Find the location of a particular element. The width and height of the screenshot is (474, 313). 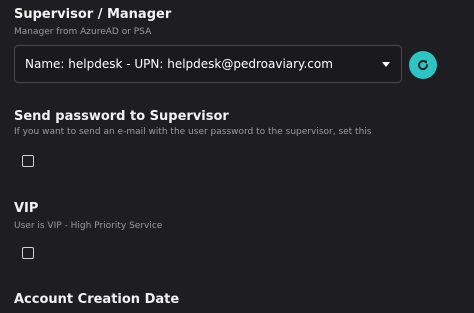

refresh-icon is located at coordinates (423, 65).